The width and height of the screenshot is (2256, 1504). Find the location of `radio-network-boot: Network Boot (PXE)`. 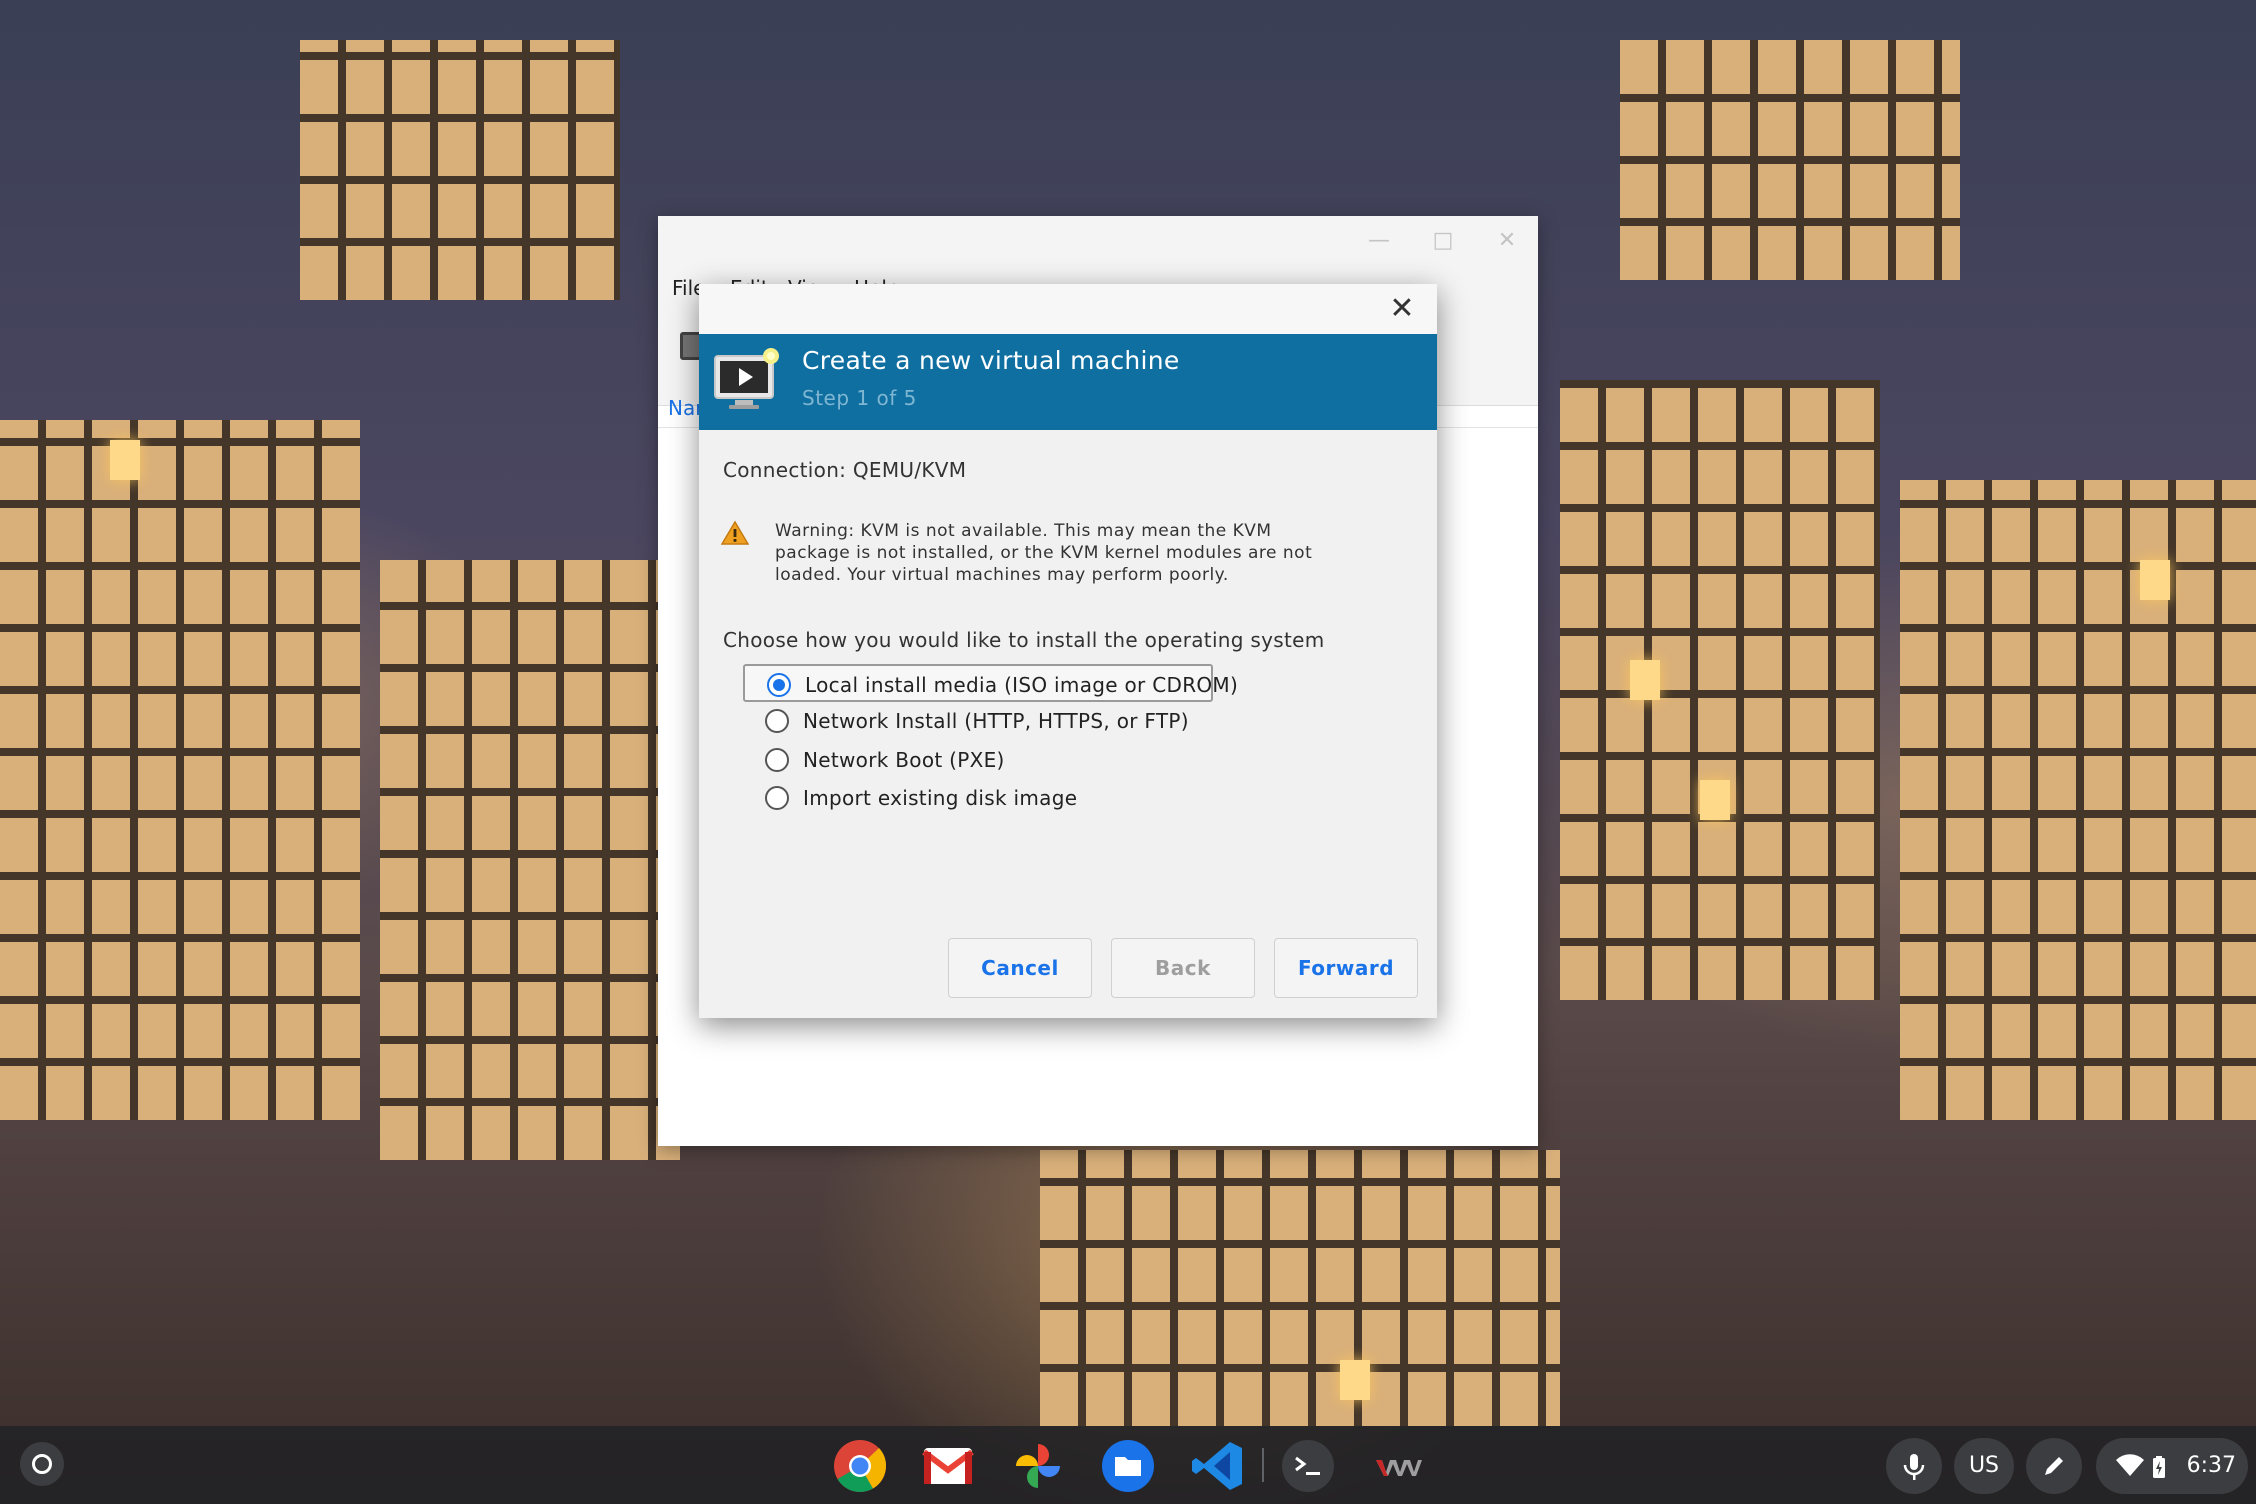

radio-network-boot: Network Boot (PXE) is located at coordinates (978, 760).